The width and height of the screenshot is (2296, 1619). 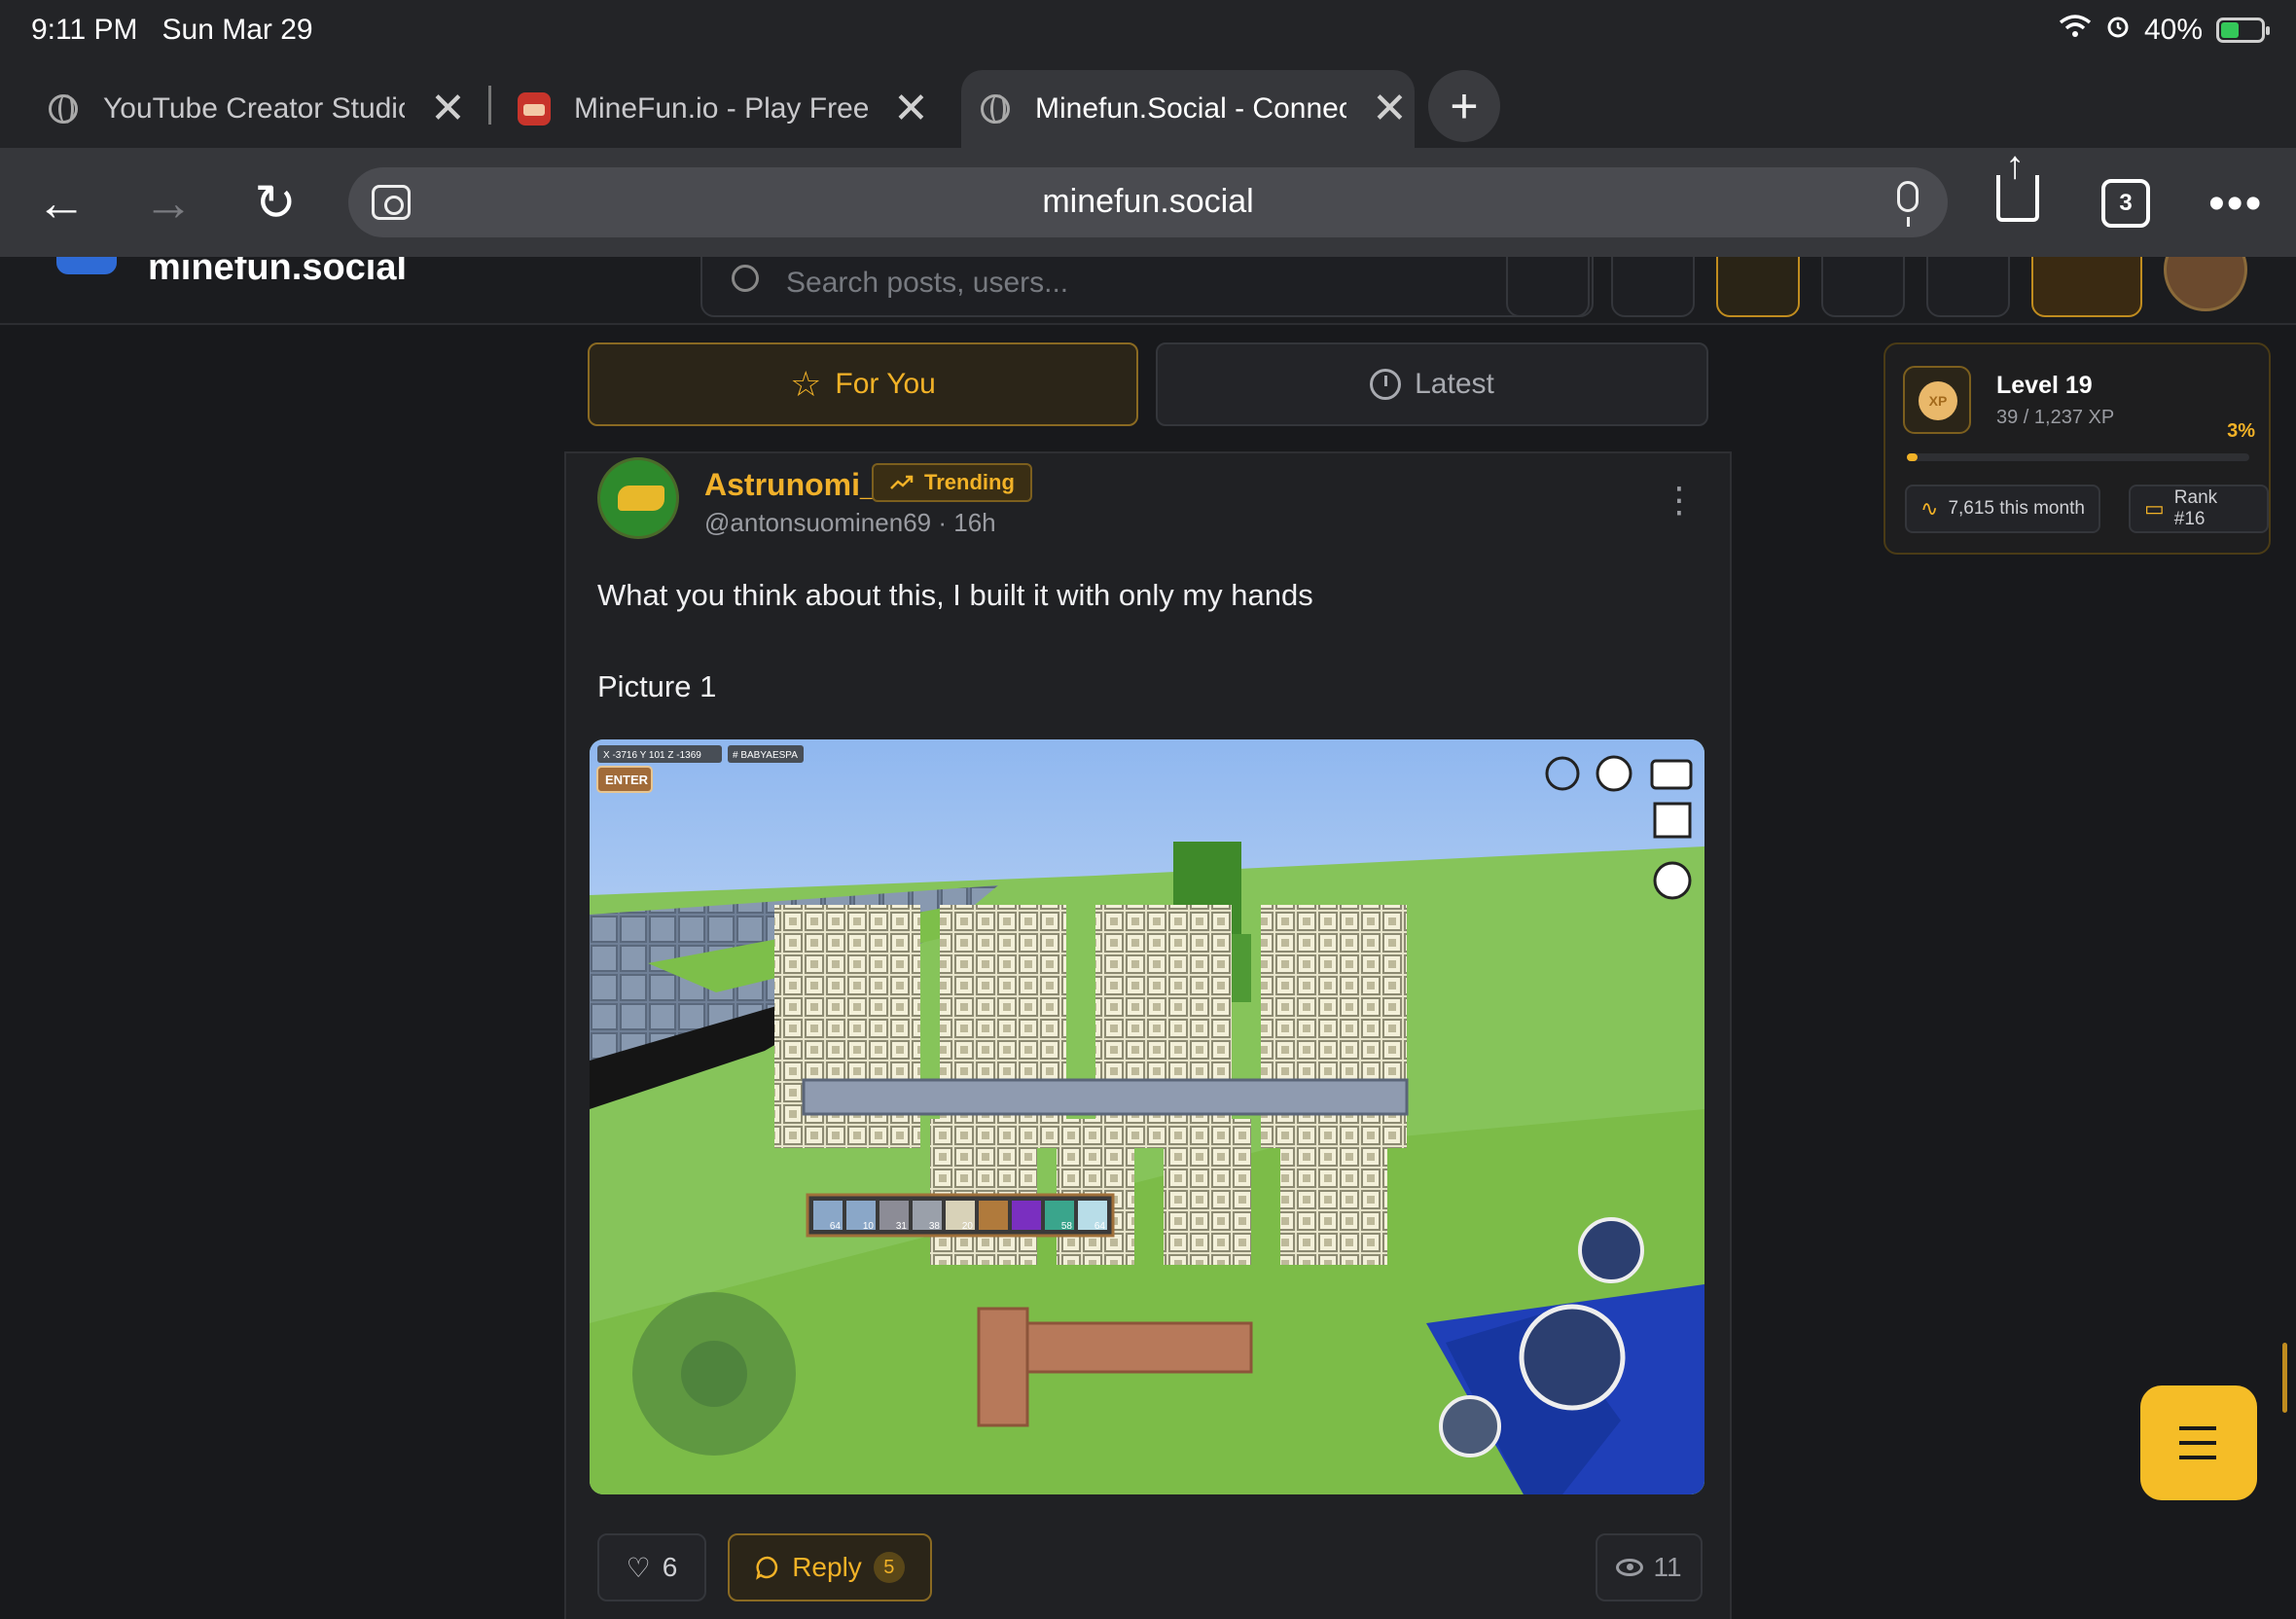 What do you see at coordinates (2075, 30) in the screenshot?
I see `wifi-icon` at bounding box center [2075, 30].